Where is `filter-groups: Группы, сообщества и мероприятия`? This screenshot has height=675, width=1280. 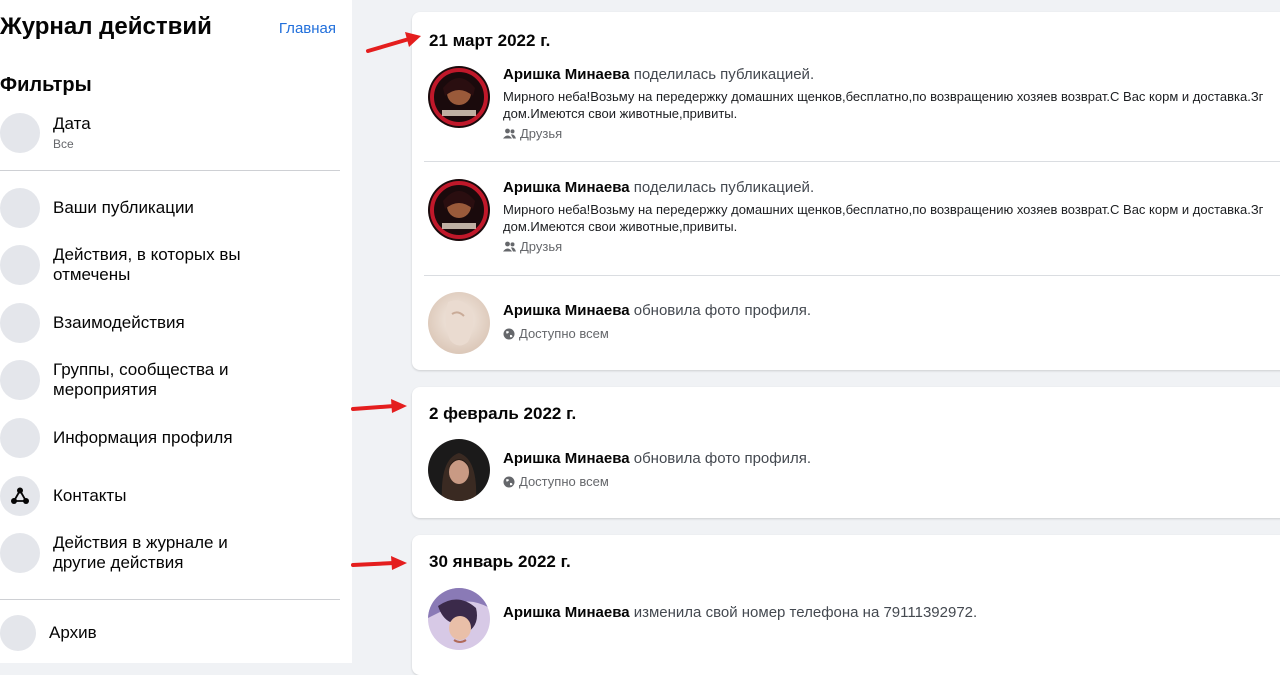 filter-groups: Группы, сообщества и мероприятия is located at coordinates (170, 380).